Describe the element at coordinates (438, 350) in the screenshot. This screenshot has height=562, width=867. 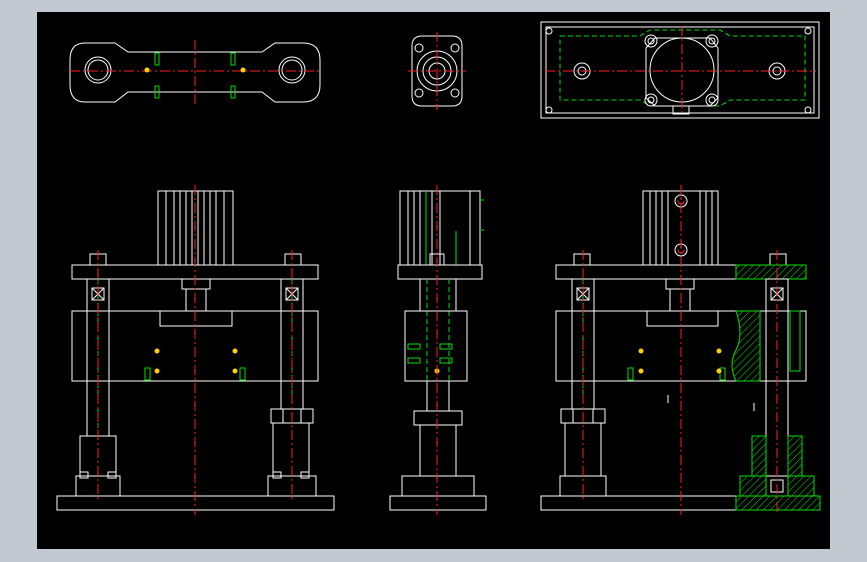
I see `side-view` at that location.